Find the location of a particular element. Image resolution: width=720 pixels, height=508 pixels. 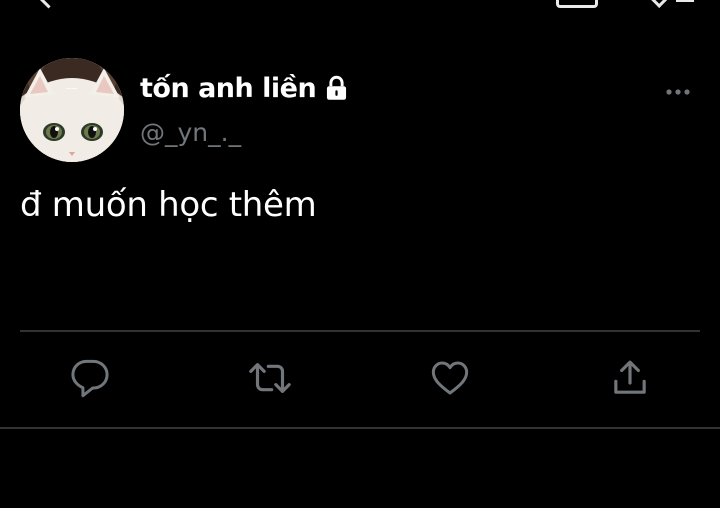

cat-avatar-image: ꟷꟷ is located at coordinates (72, 110).